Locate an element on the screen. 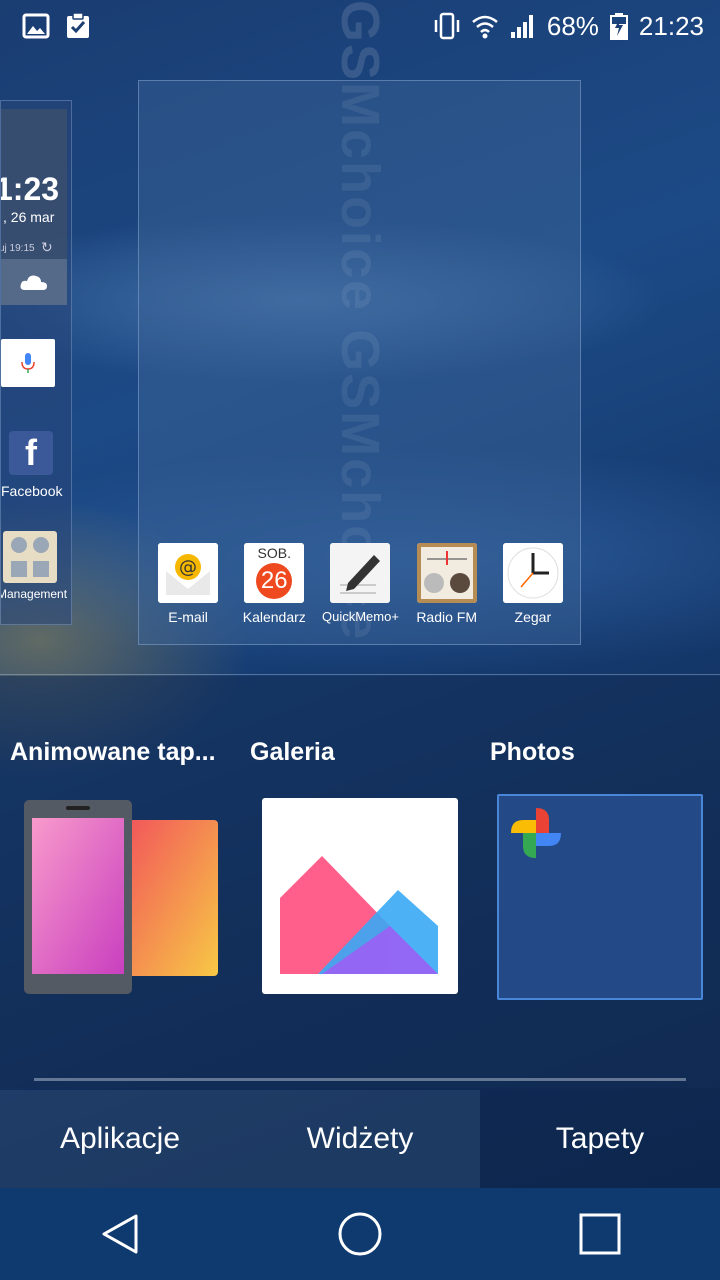  mic-icon is located at coordinates (28, 363).